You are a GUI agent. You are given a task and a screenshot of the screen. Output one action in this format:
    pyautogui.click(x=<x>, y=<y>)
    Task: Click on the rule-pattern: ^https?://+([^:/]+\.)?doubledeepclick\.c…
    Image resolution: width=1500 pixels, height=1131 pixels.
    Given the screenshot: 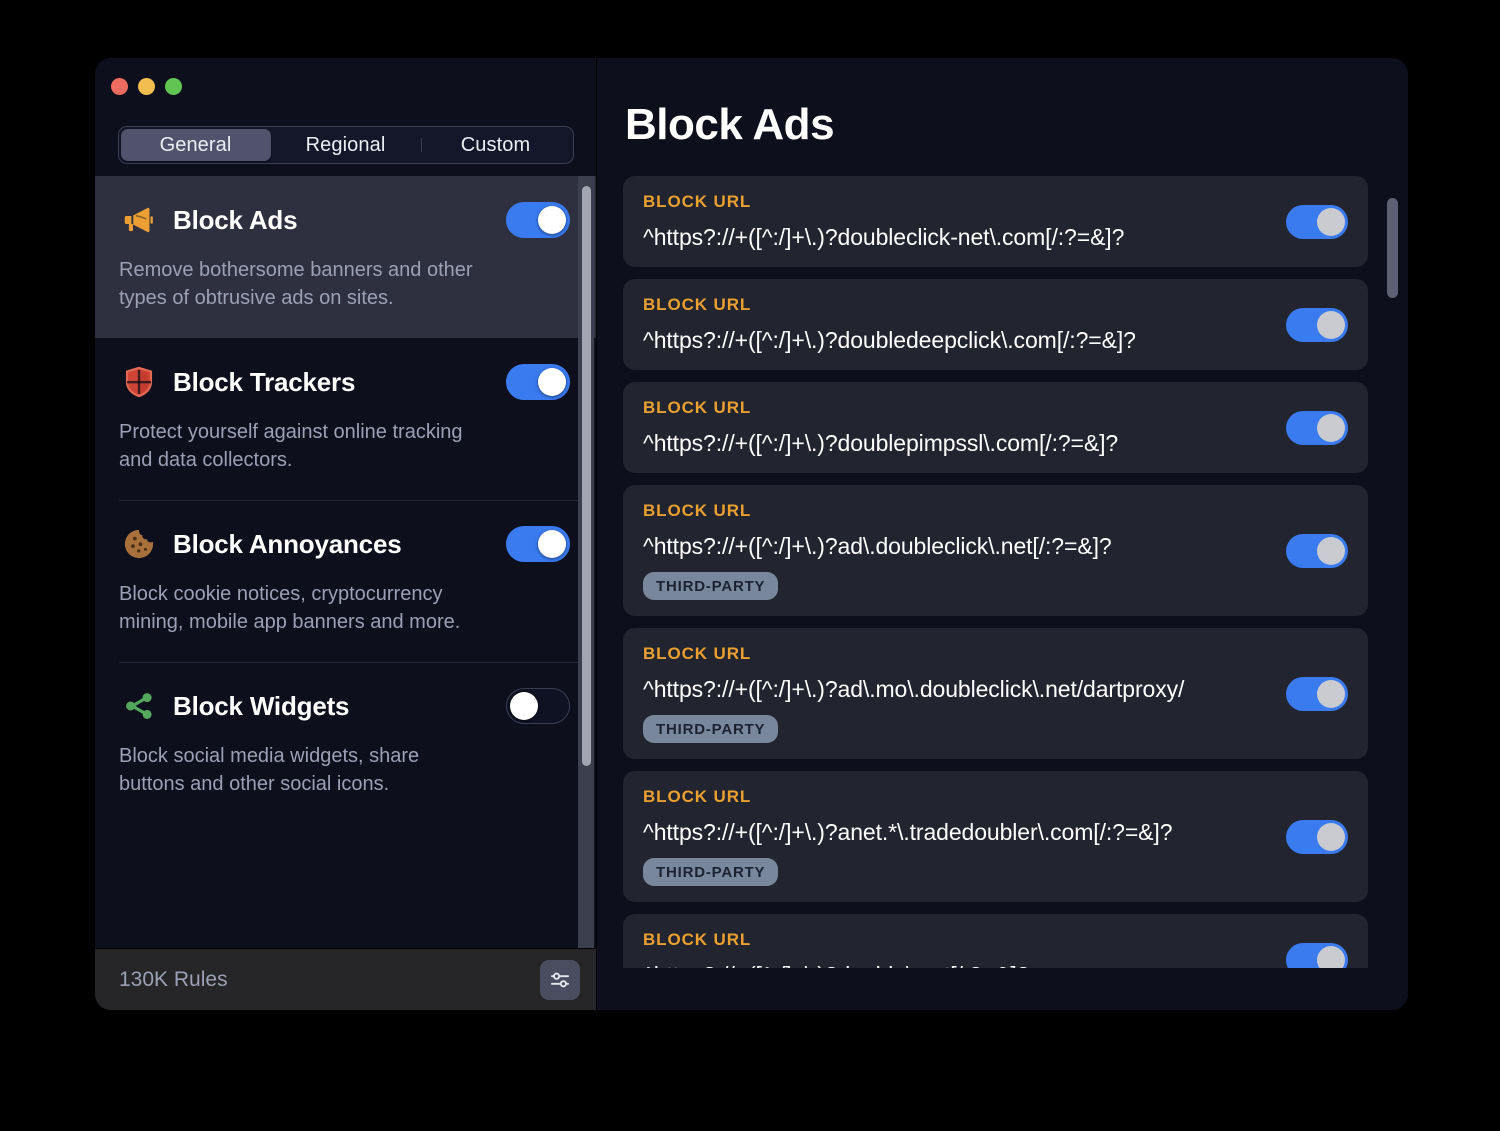 What is the action you would take?
    pyautogui.click(x=889, y=340)
    